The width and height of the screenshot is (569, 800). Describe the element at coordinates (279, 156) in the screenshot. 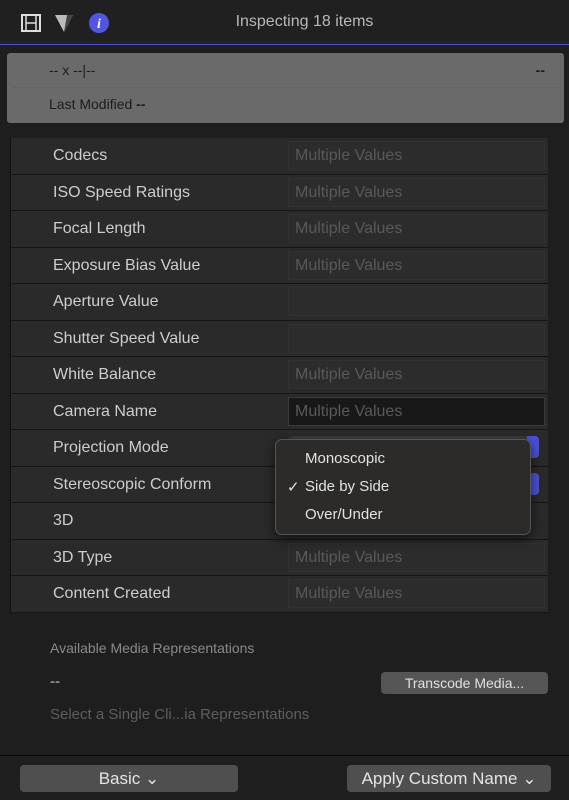

I see `metadata-row: Codecs Multiple Values` at that location.